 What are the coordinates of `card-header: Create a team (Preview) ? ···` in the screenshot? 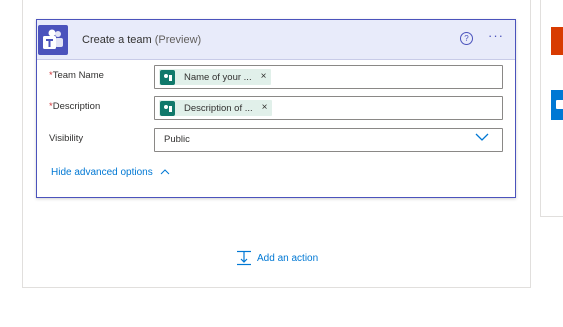 It's located at (276, 40).